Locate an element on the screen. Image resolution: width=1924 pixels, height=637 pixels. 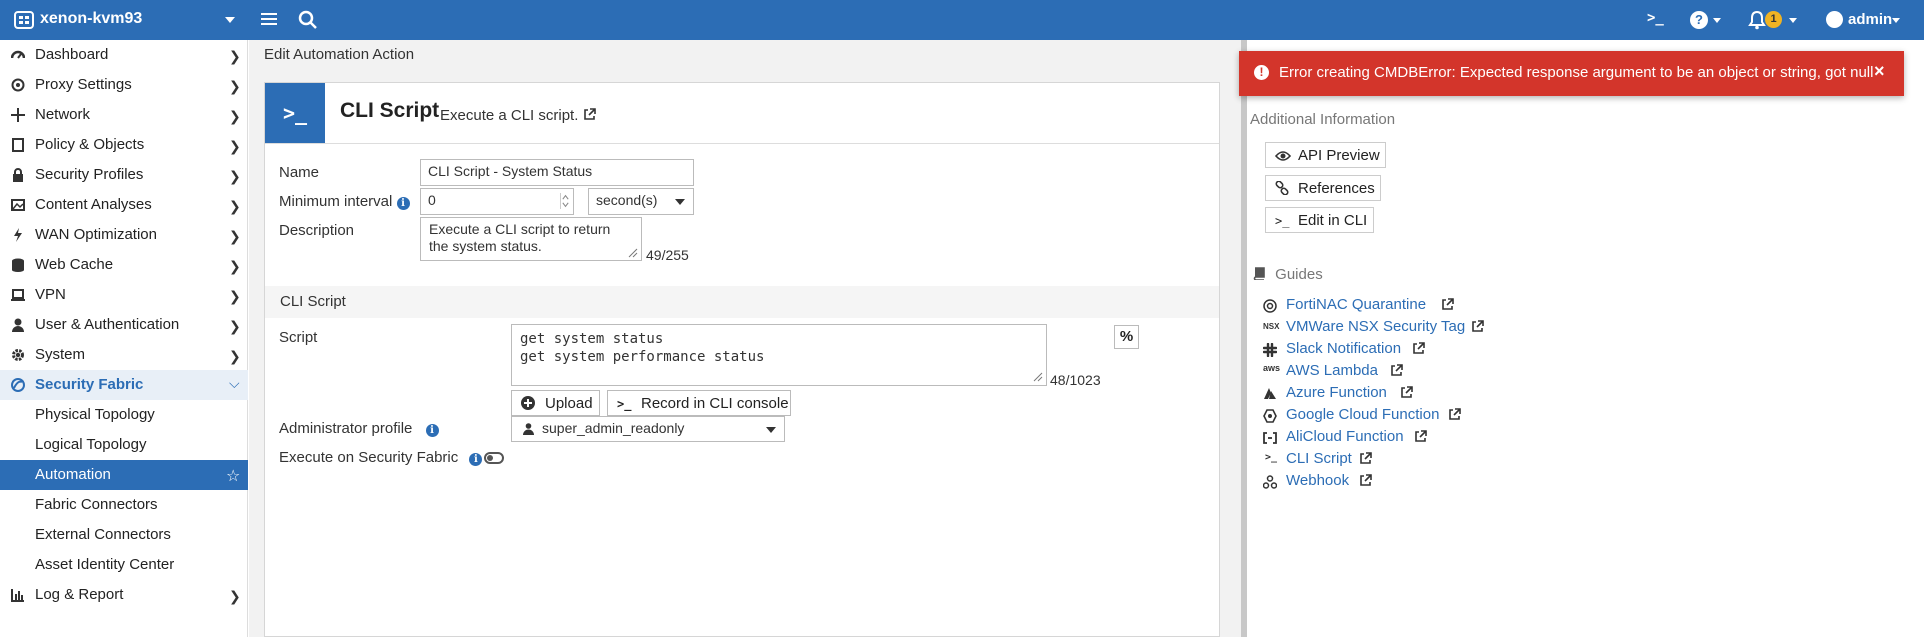
sidebar-item-label: Dashboard is located at coordinates (72, 54).